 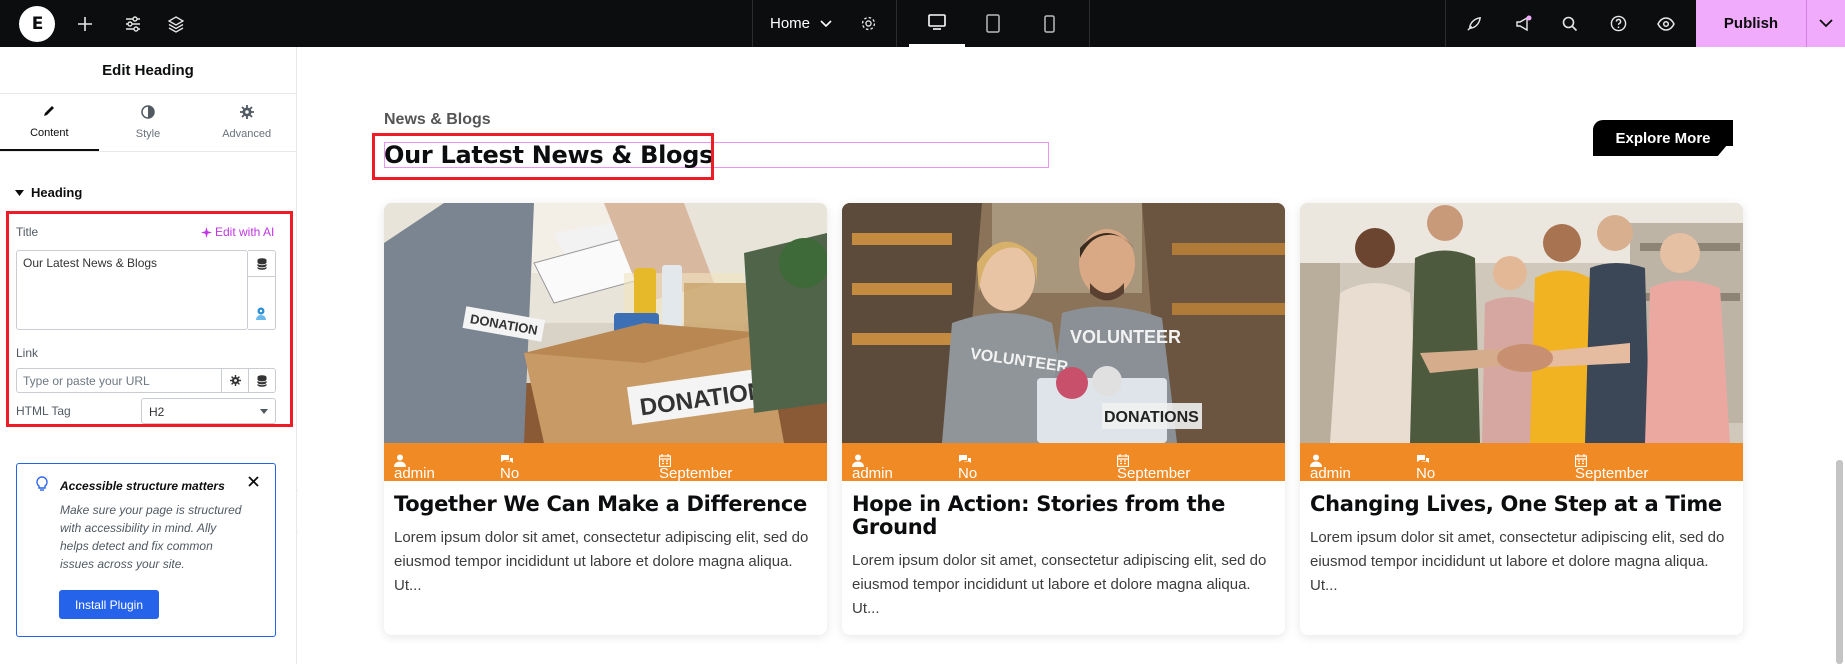 What do you see at coordinates (868, 23) in the screenshot?
I see `page-settings-gear-icon` at bounding box center [868, 23].